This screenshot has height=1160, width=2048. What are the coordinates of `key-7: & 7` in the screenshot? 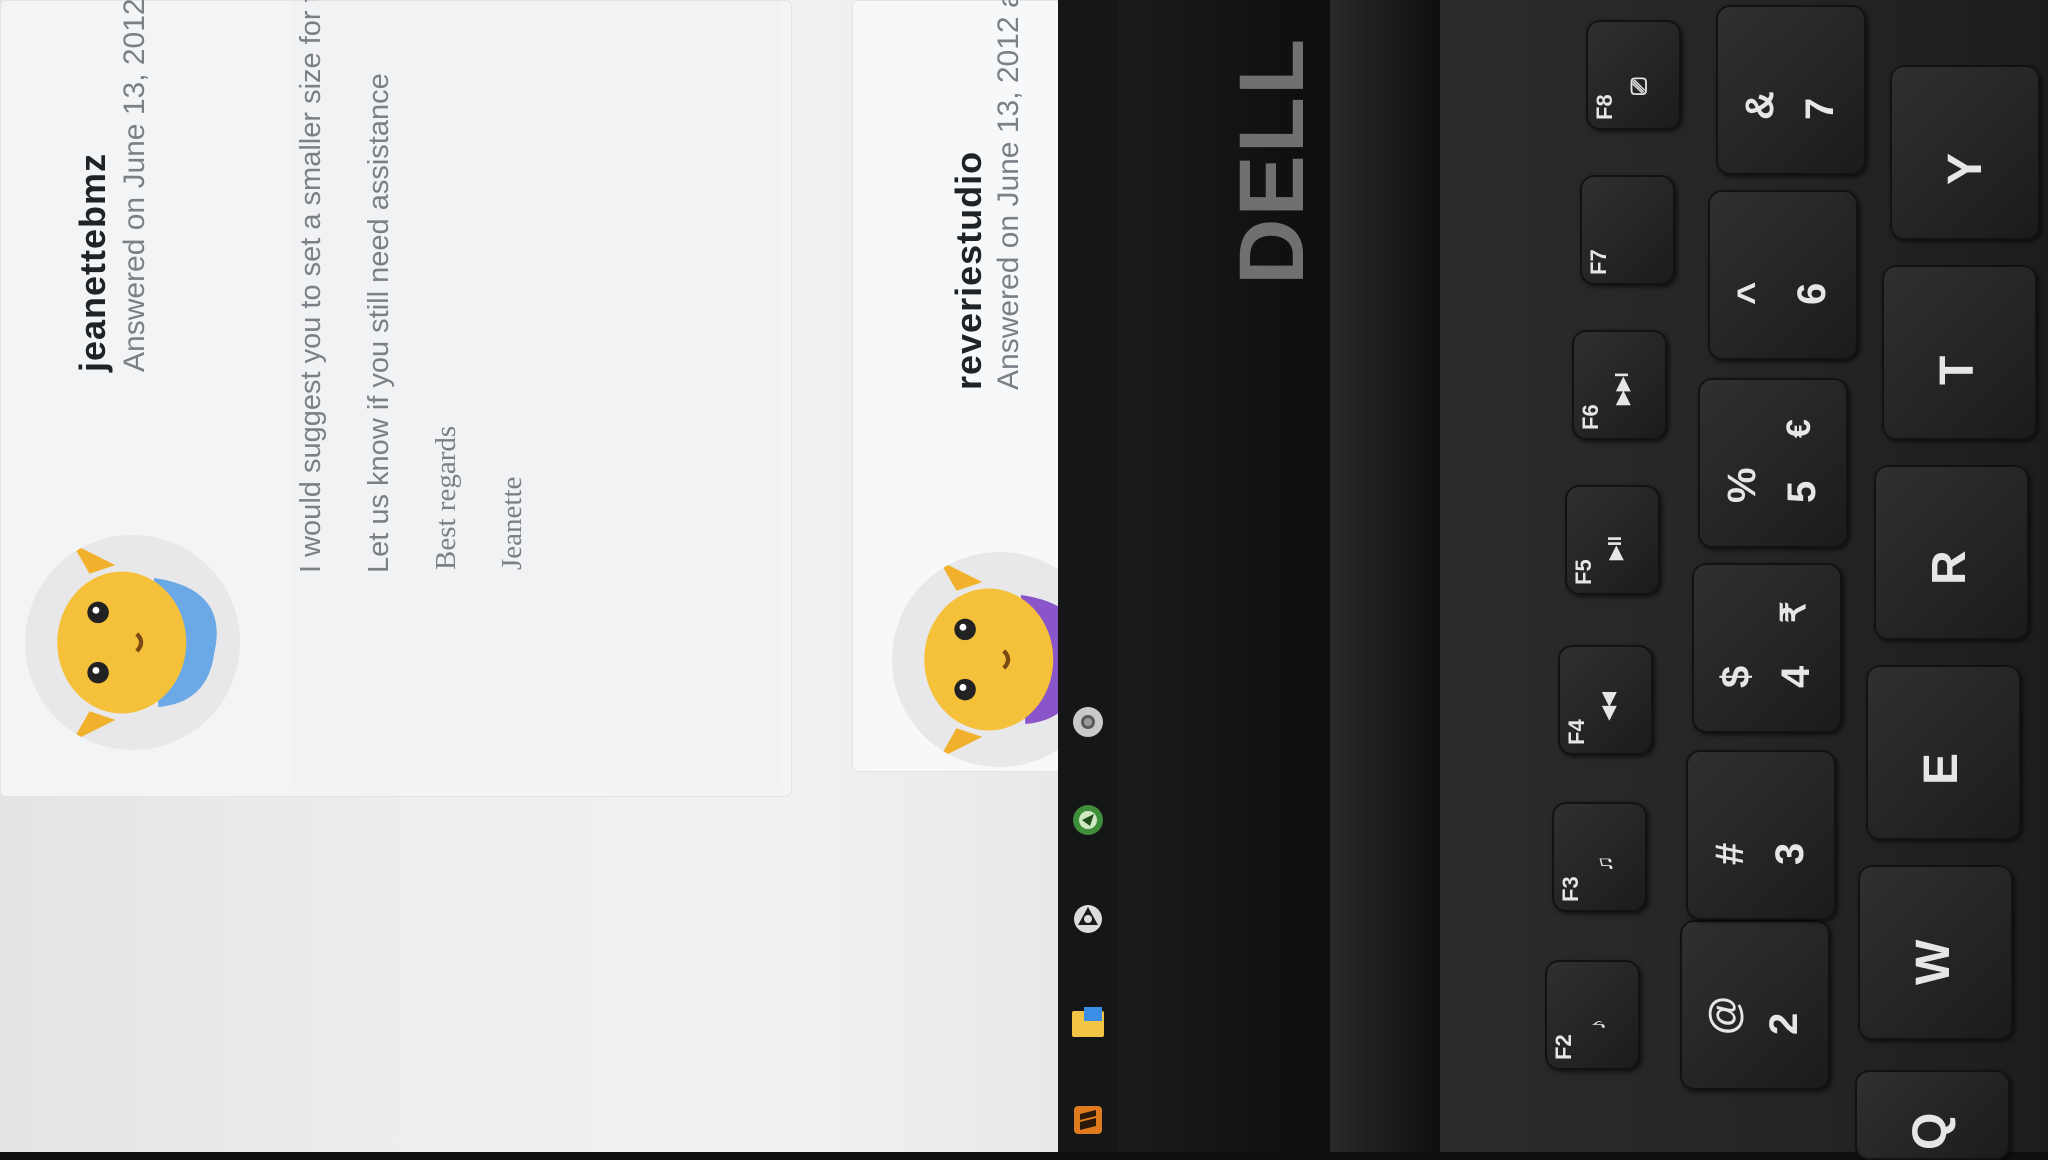 It's located at (1791, 90).